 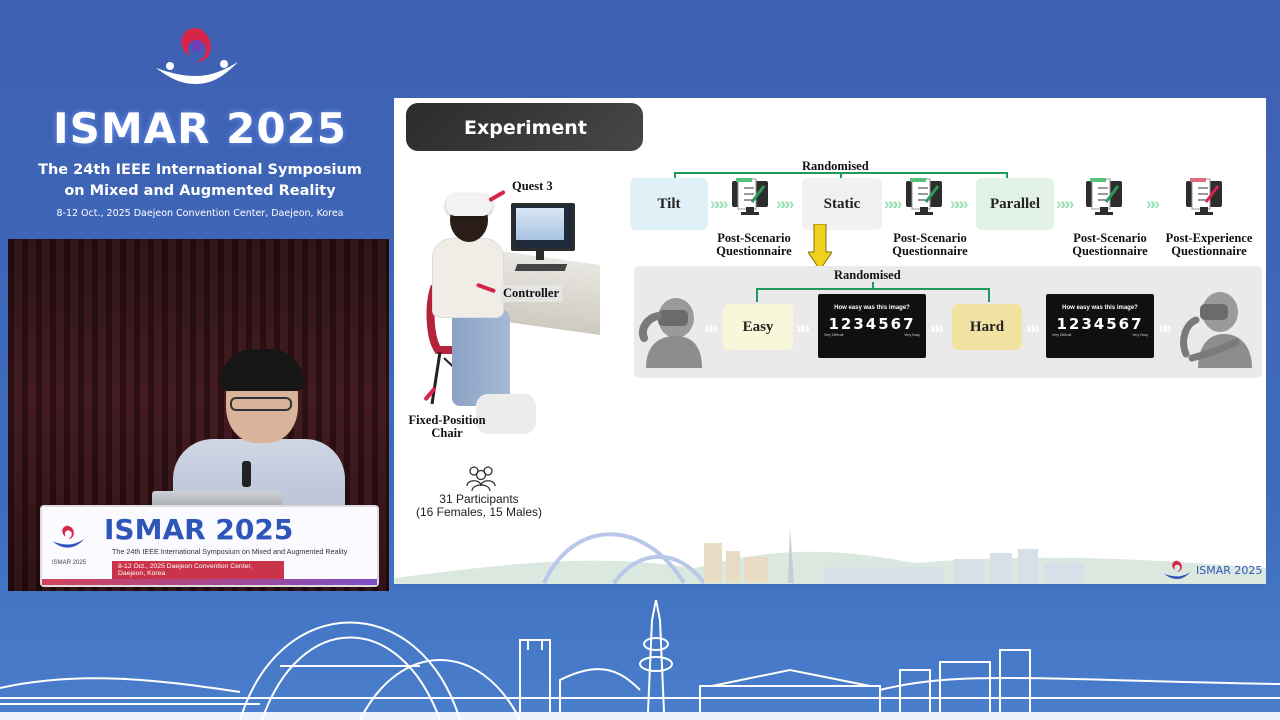 I want to click on quest-arrow-icon, so click(x=497, y=196).